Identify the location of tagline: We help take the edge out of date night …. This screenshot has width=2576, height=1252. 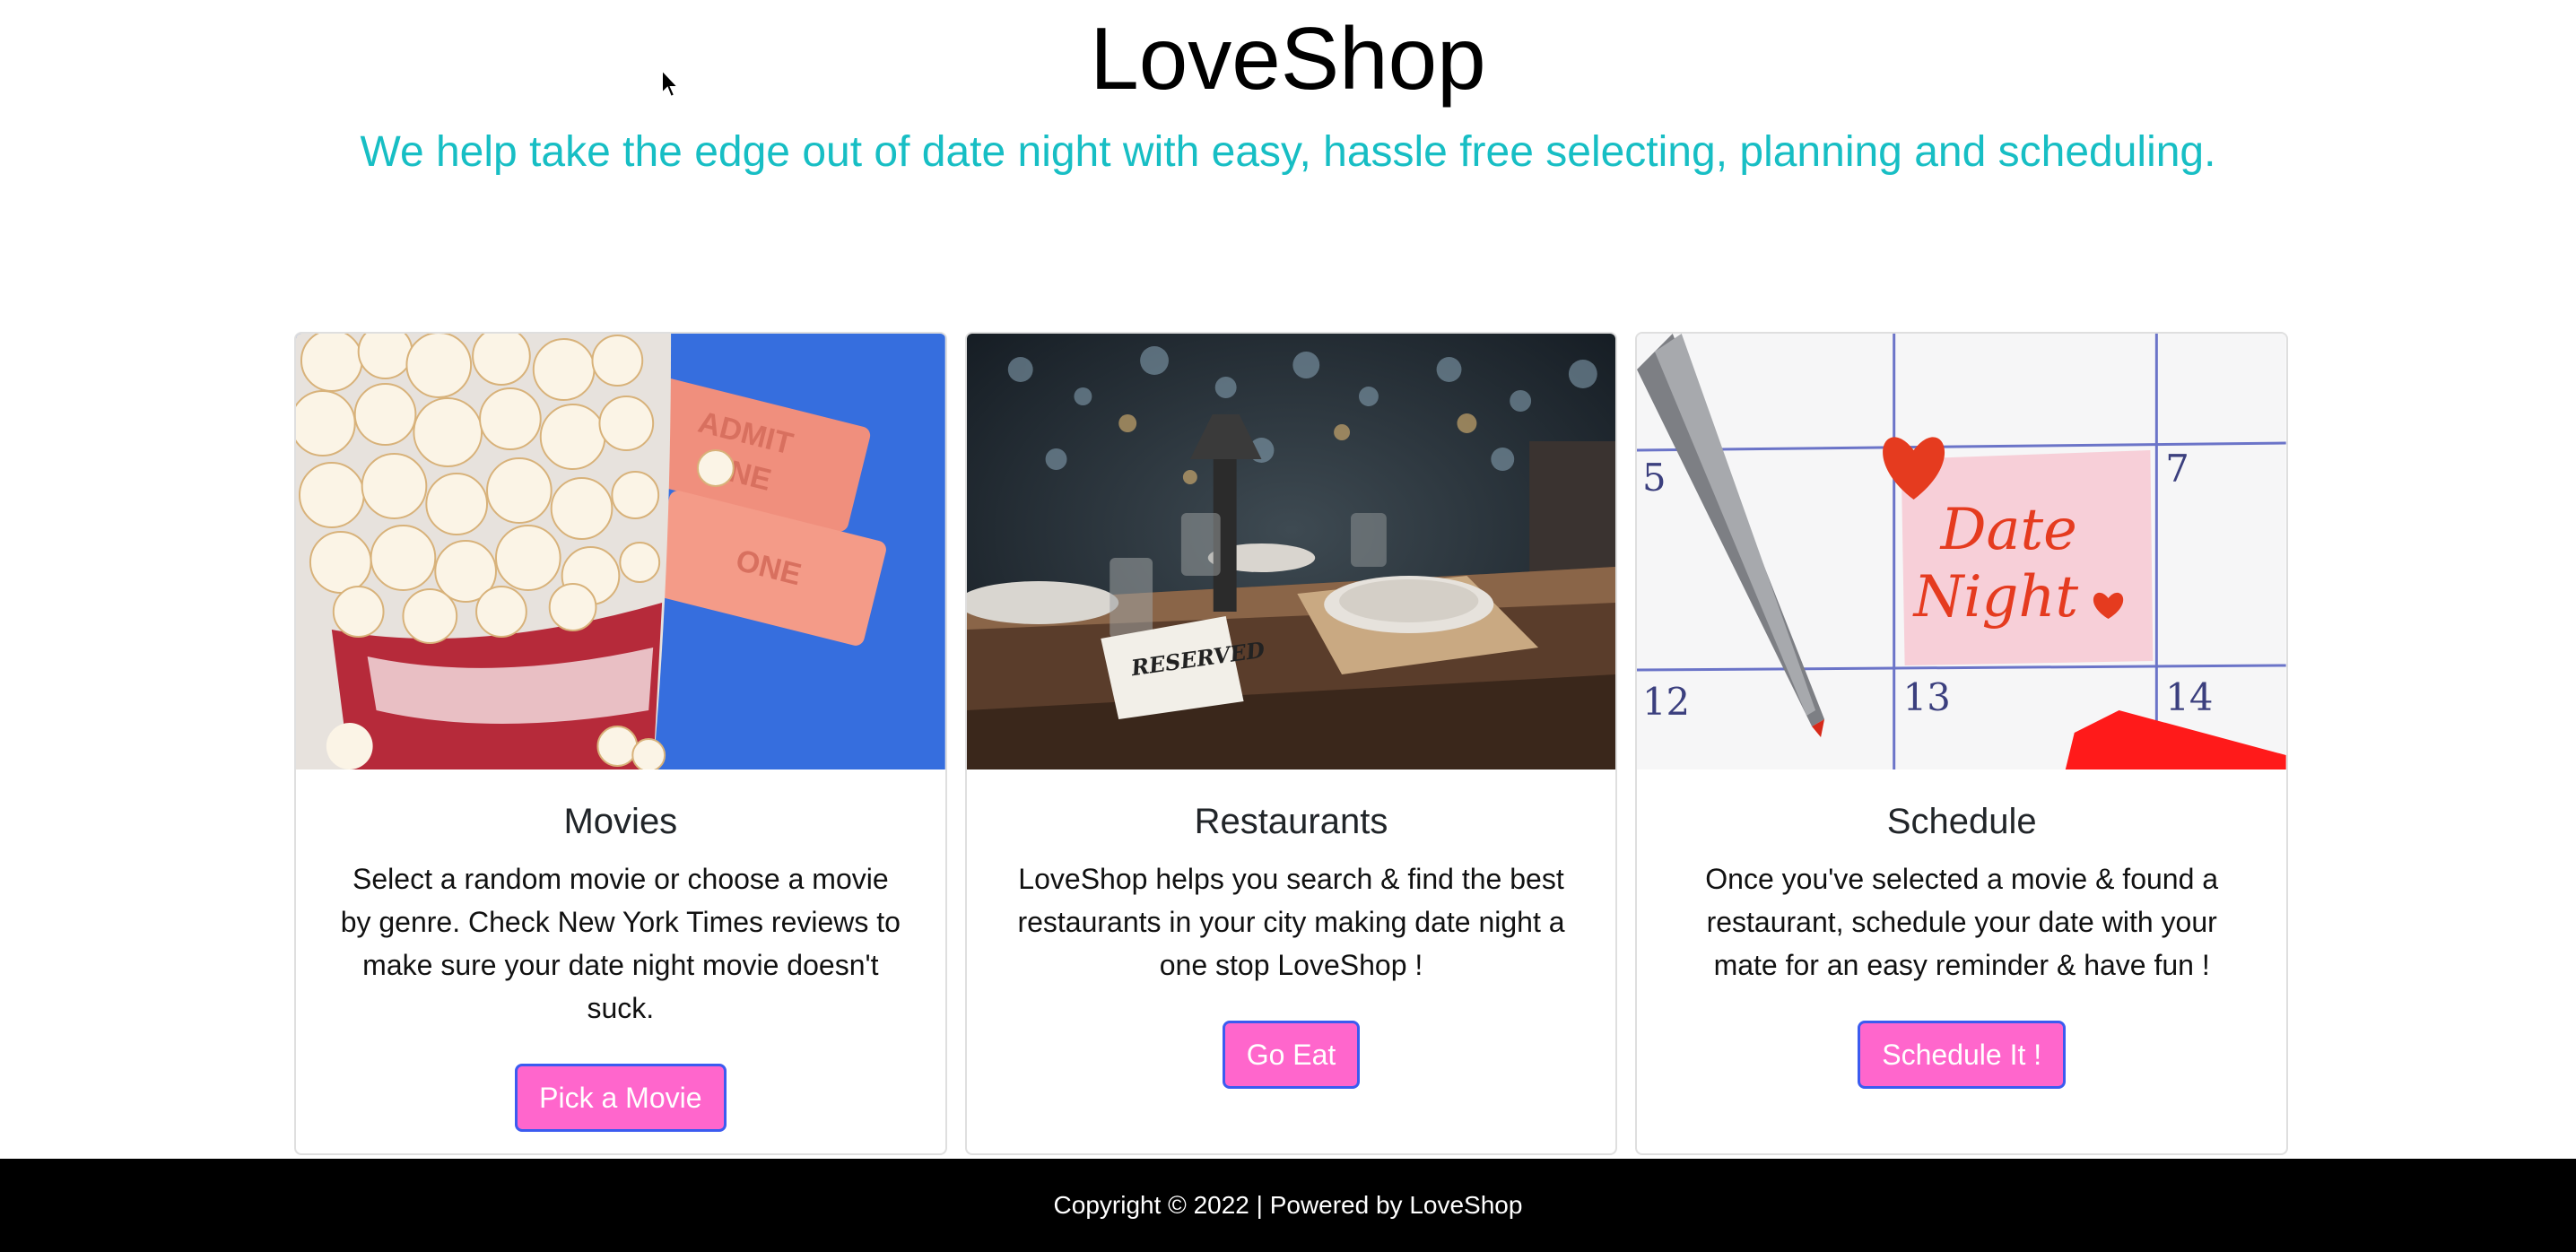
(1288, 152).